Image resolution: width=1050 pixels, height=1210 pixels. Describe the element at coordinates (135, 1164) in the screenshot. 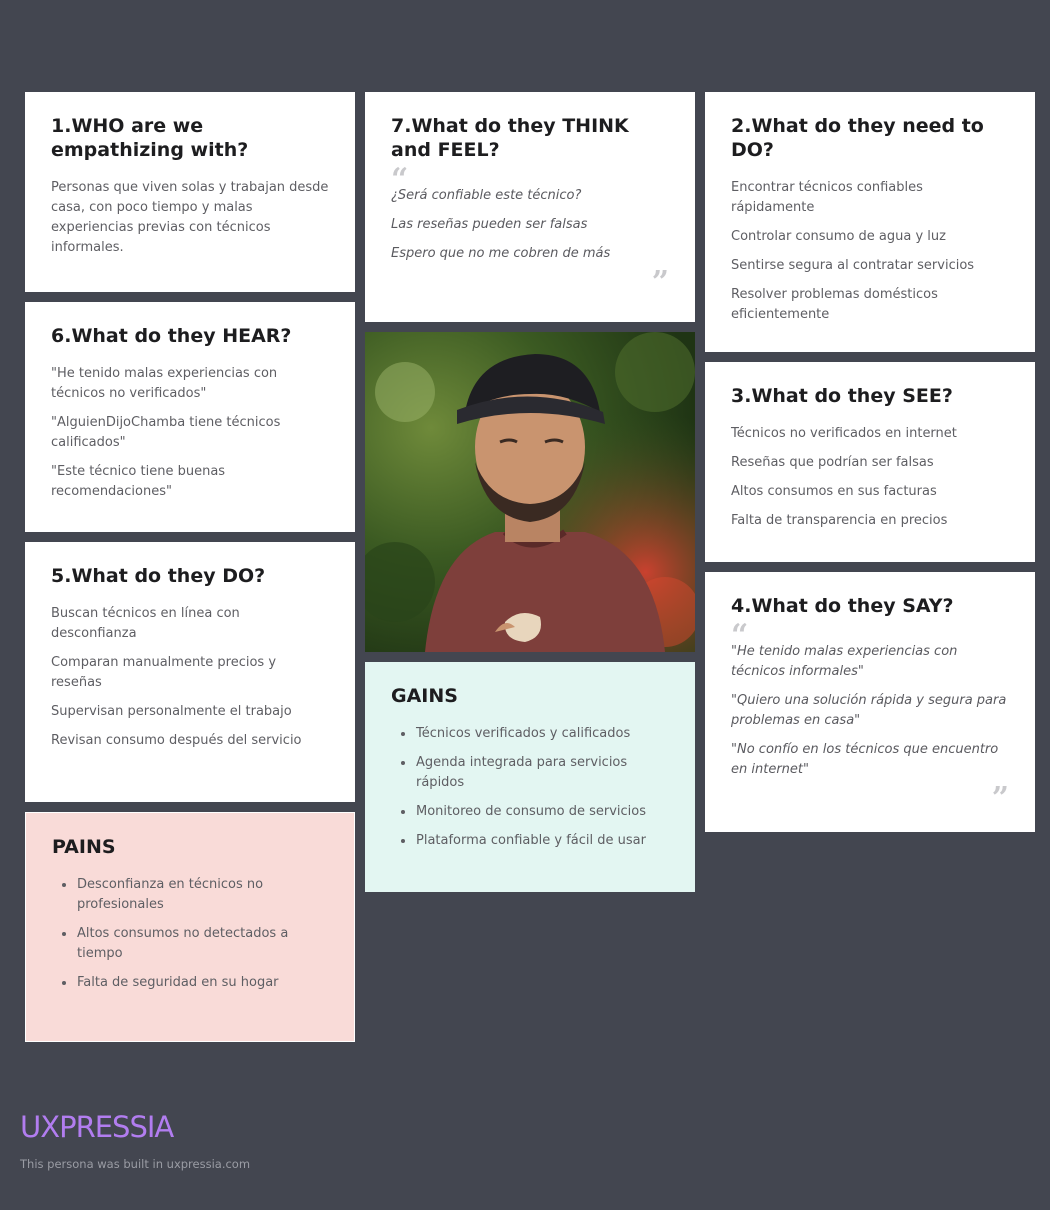

I see `footer-caption: This persona was built in uxpressia.com` at that location.